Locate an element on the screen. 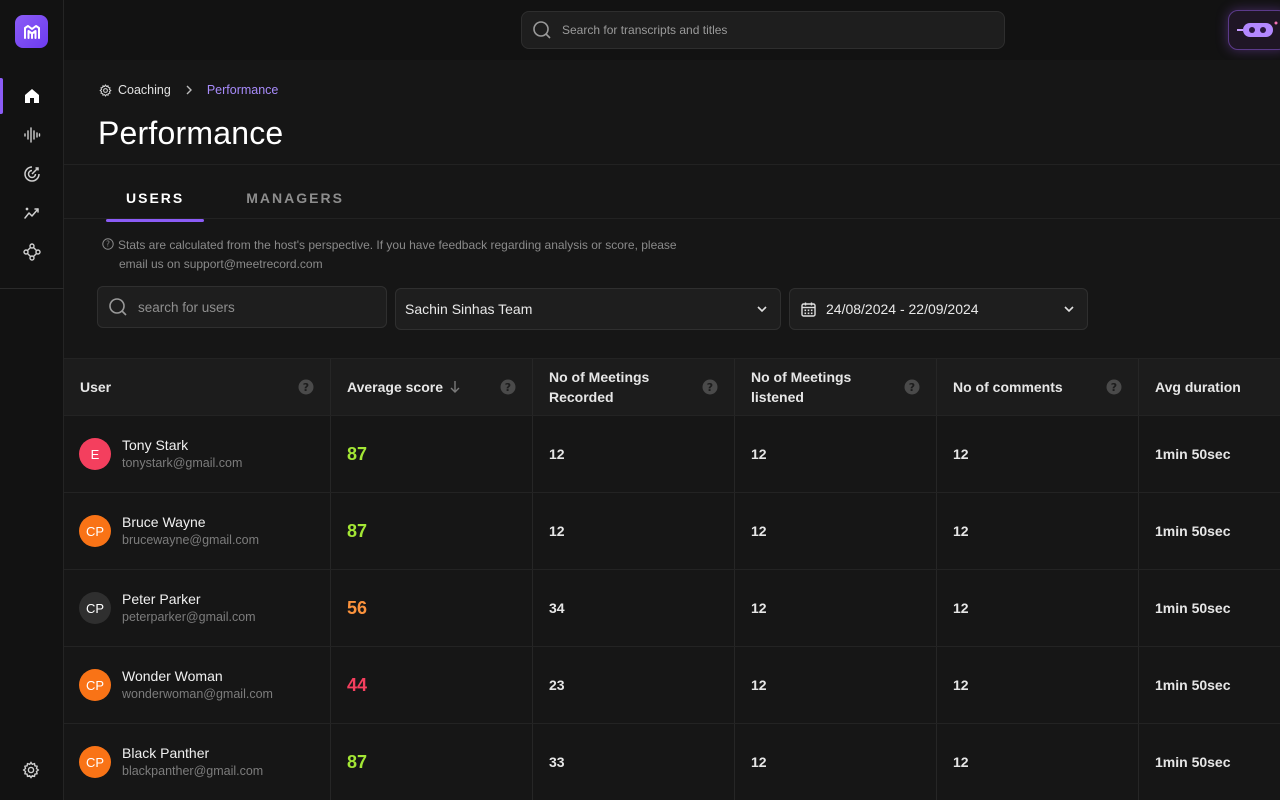  column-header-meetings-listened-label: No of Meetings listened is located at coordinates (801, 387).